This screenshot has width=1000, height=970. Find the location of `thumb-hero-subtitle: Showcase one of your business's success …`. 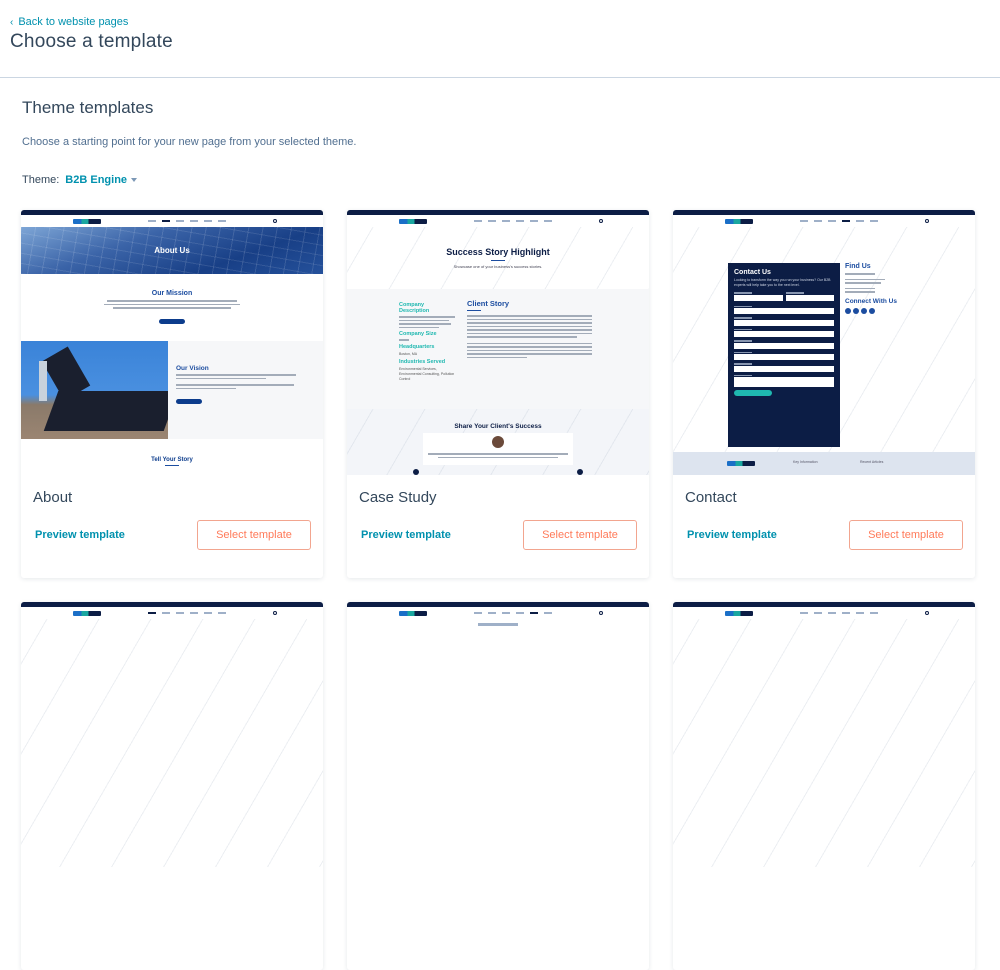

thumb-hero-subtitle: Showcase one of your business's success … is located at coordinates (498, 266).